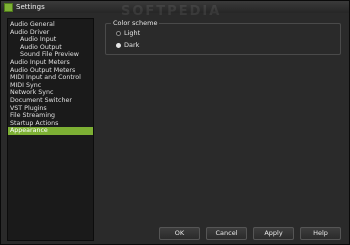 This screenshot has width=350, height=245. What do you see at coordinates (132, 45) in the screenshot?
I see `radio-dark-label: Dark` at bounding box center [132, 45].